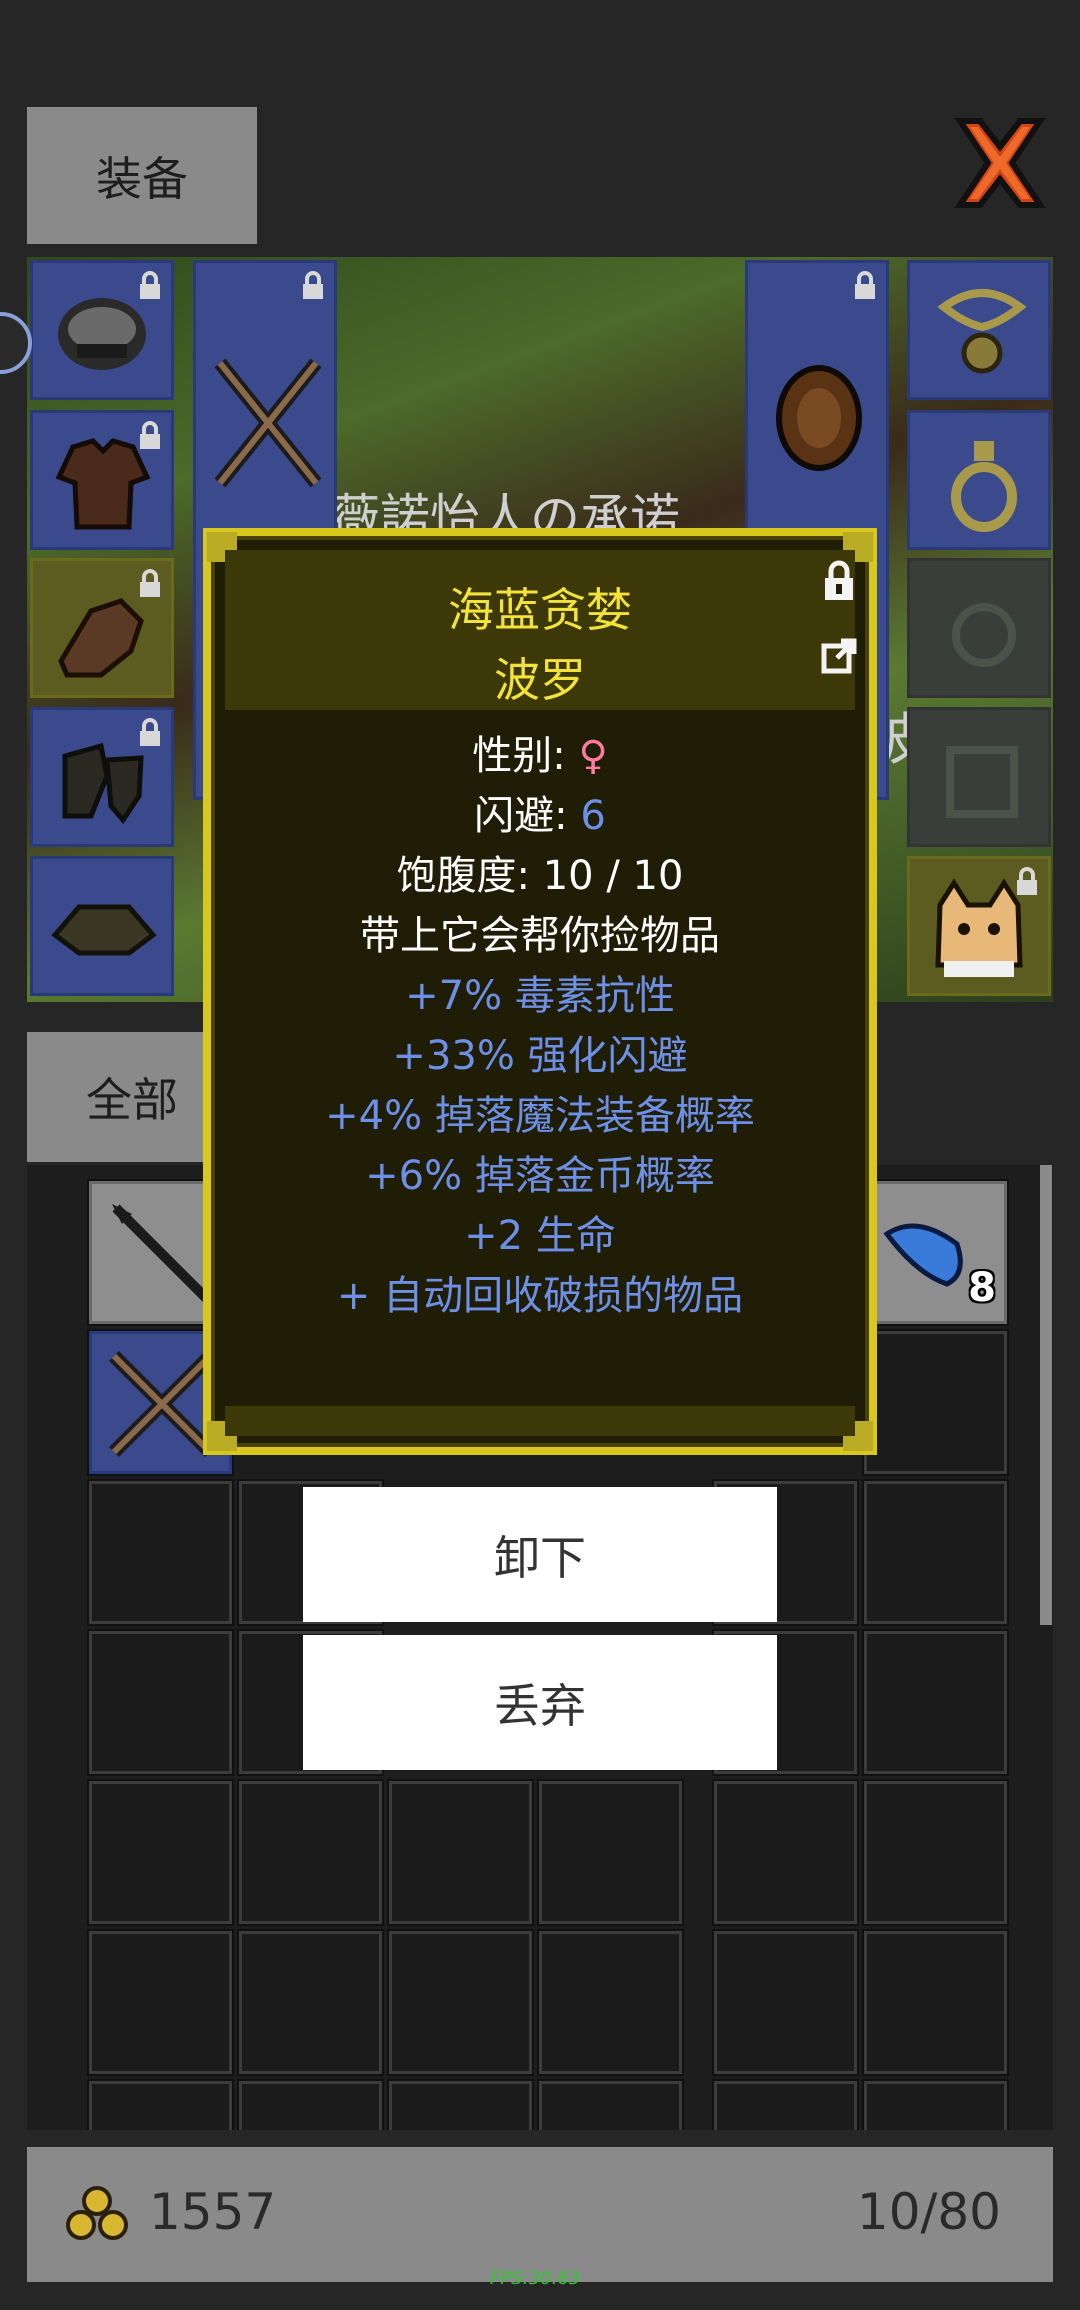 This screenshot has width=1080, height=2310. I want to click on gloves-icon, so click(101, 638).